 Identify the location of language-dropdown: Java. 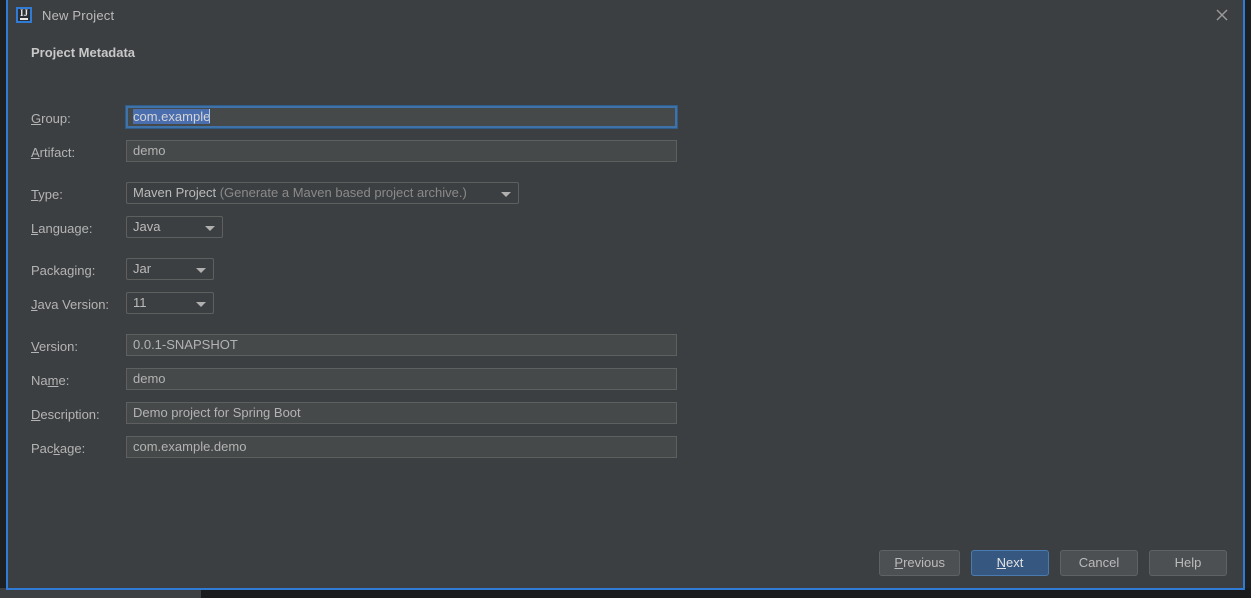
(174, 227).